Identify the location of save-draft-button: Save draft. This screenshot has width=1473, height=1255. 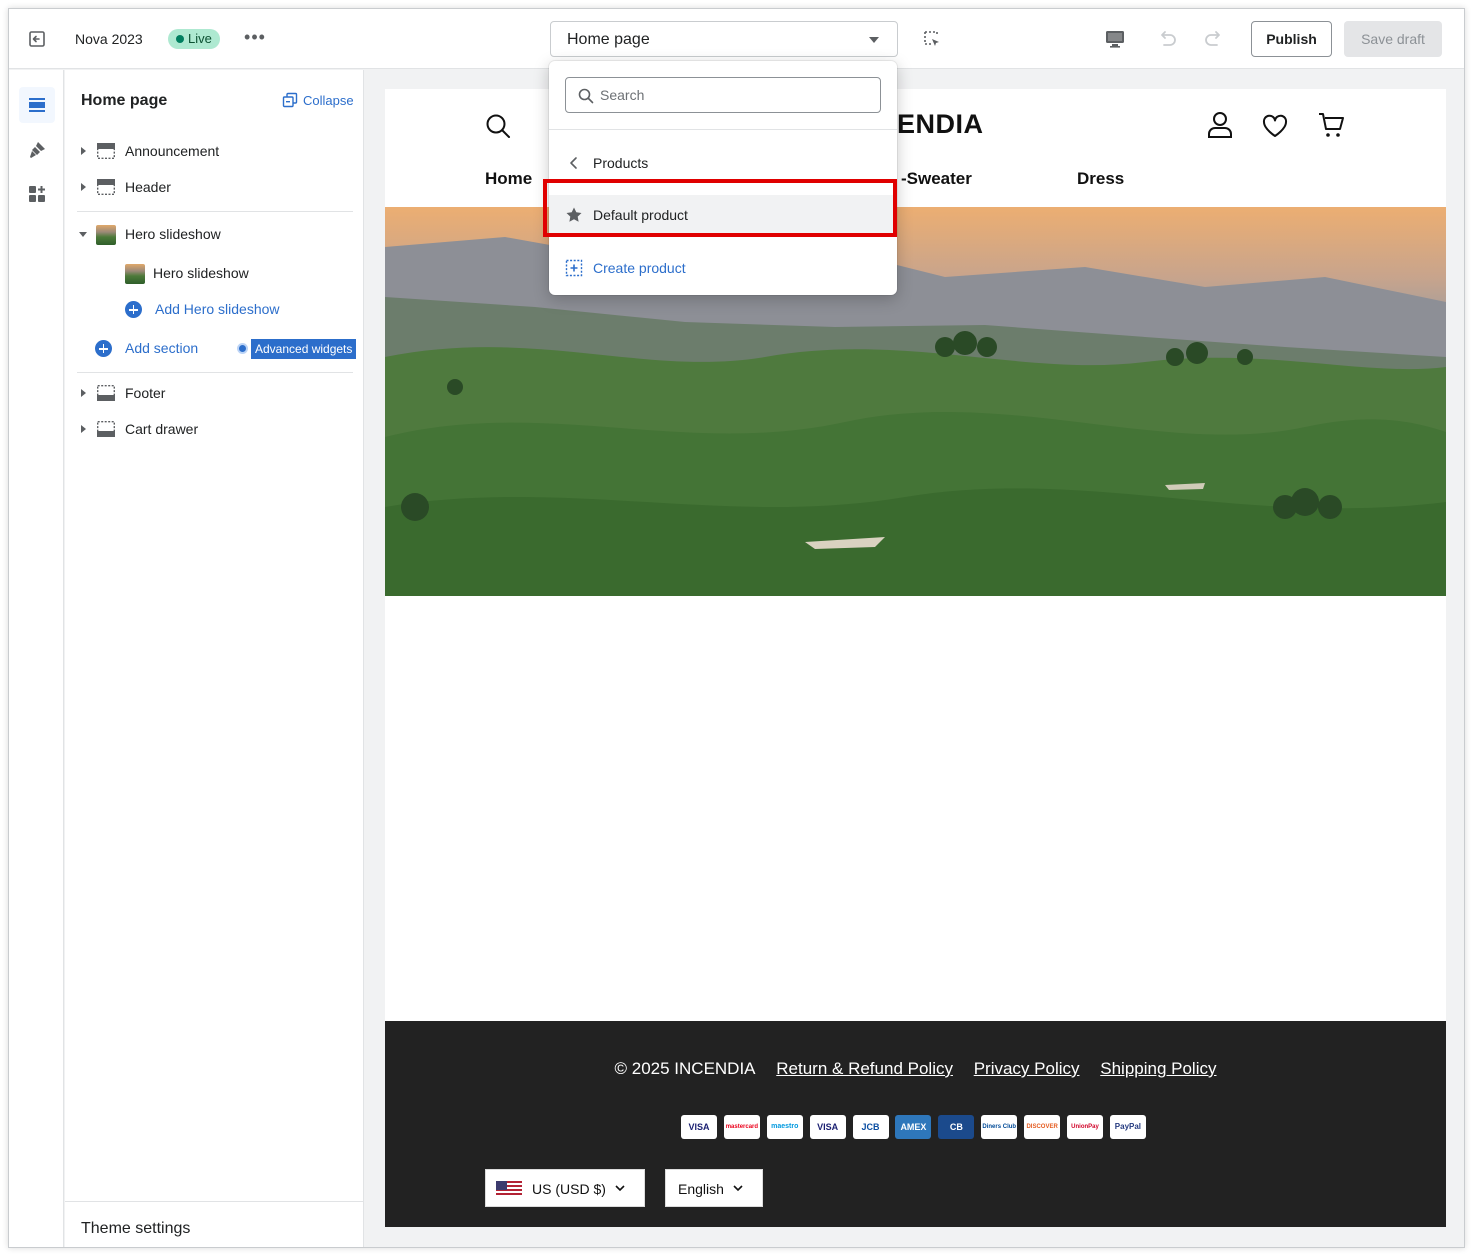
(1393, 39).